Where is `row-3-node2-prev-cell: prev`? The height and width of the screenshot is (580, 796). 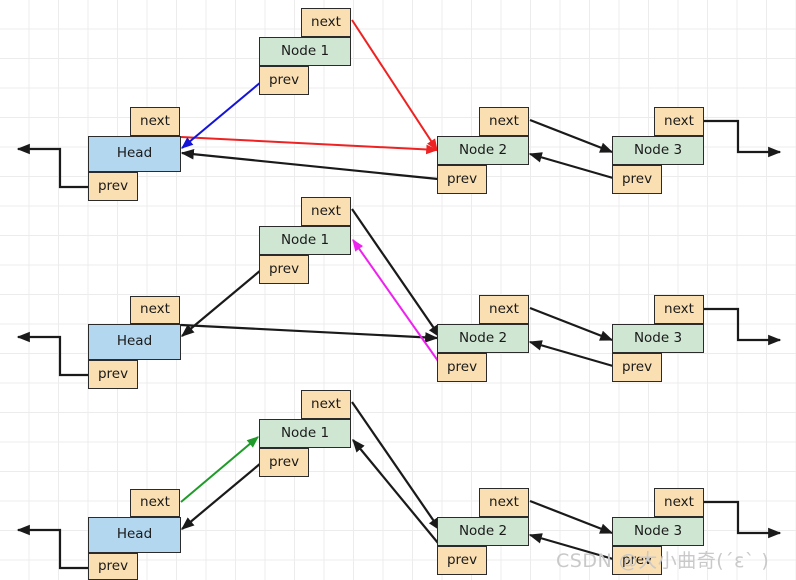
row-3-node2-prev-cell: prev is located at coordinates (462, 560).